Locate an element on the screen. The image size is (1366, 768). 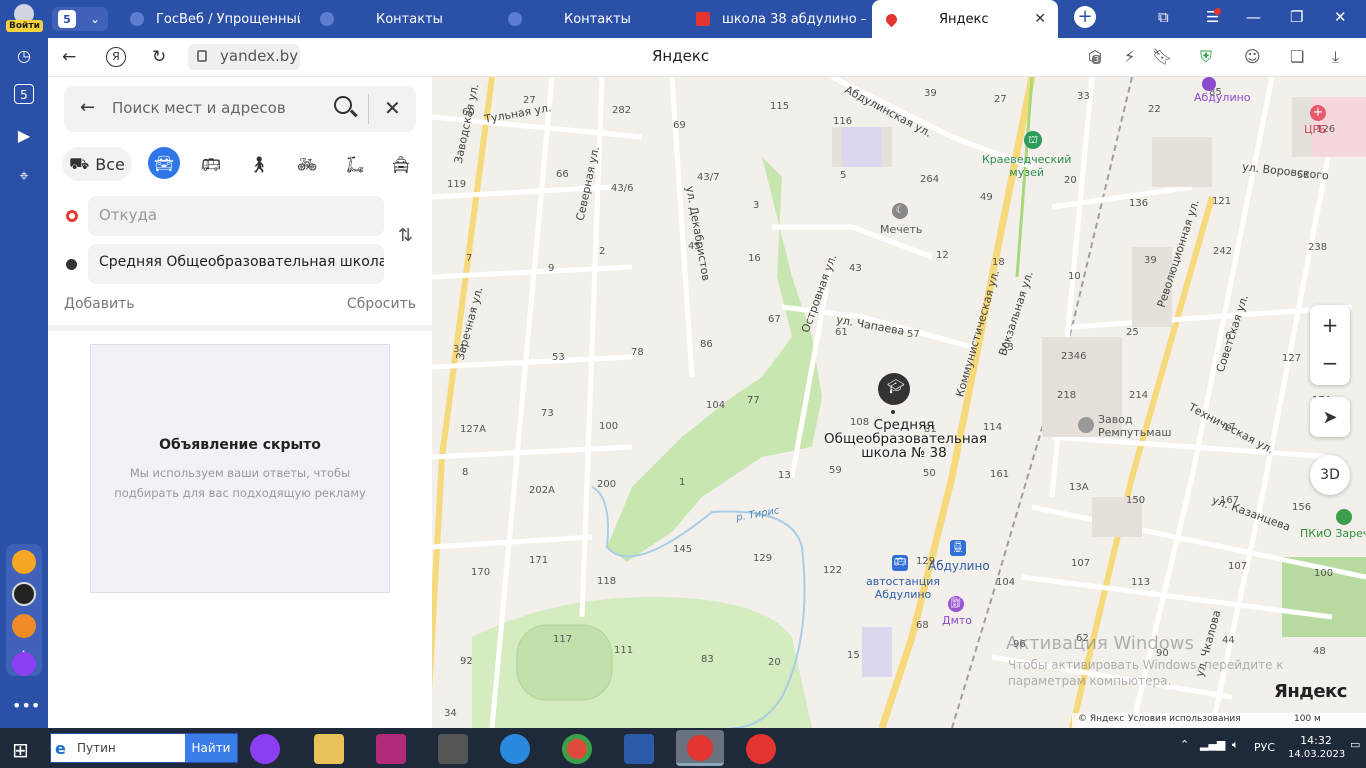
zen-app-icon is located at coordinates (24, 626).